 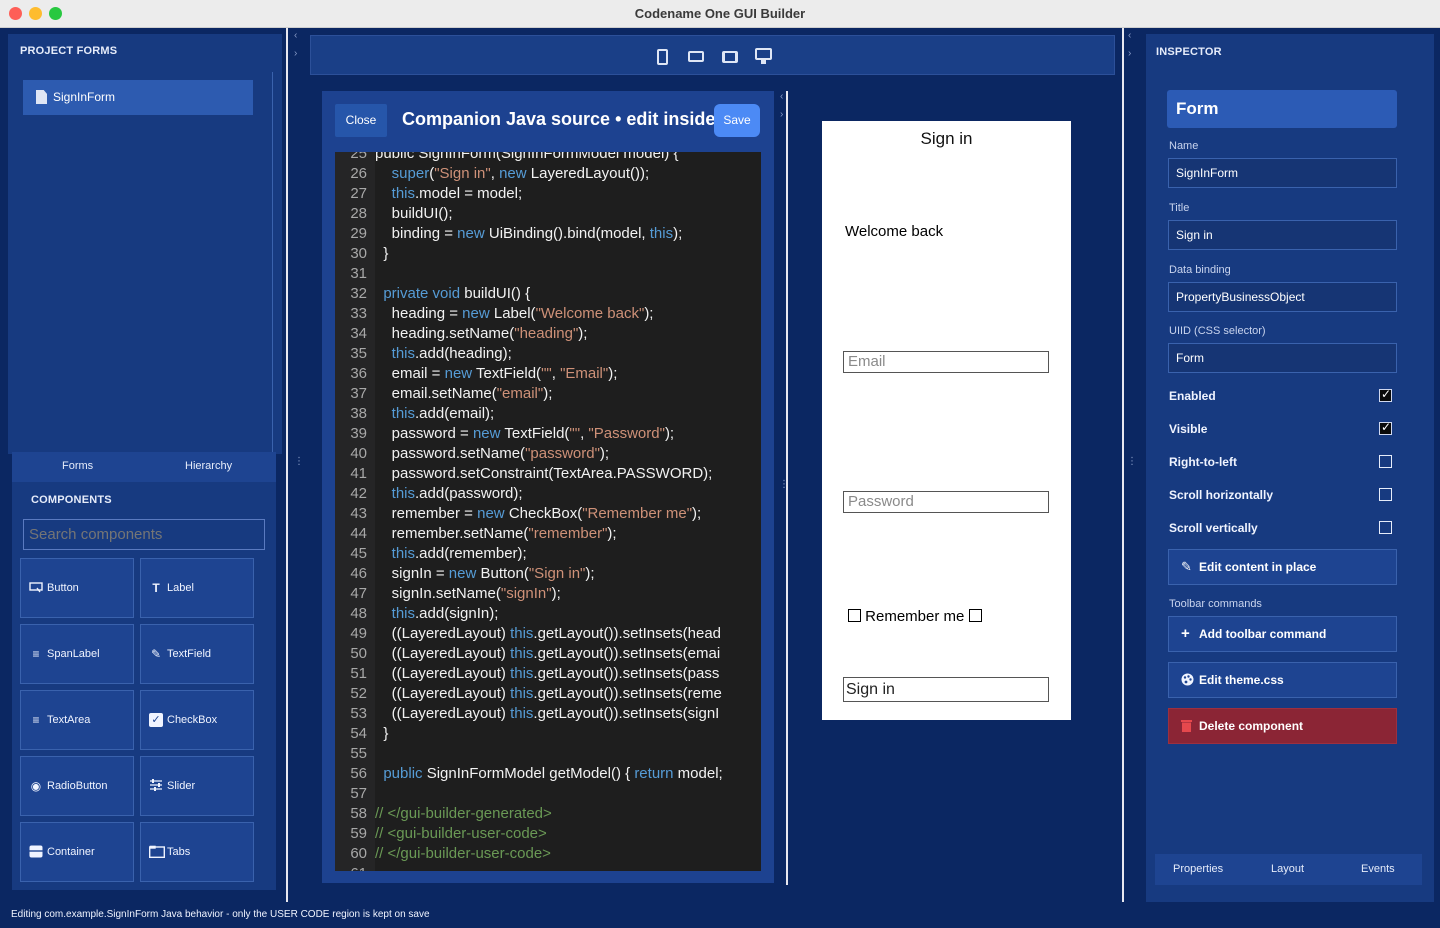 What do you see at coordinates (272, 262) in the screenshot?
I see `forms-scrollbar` at bounding box center [272, 262].